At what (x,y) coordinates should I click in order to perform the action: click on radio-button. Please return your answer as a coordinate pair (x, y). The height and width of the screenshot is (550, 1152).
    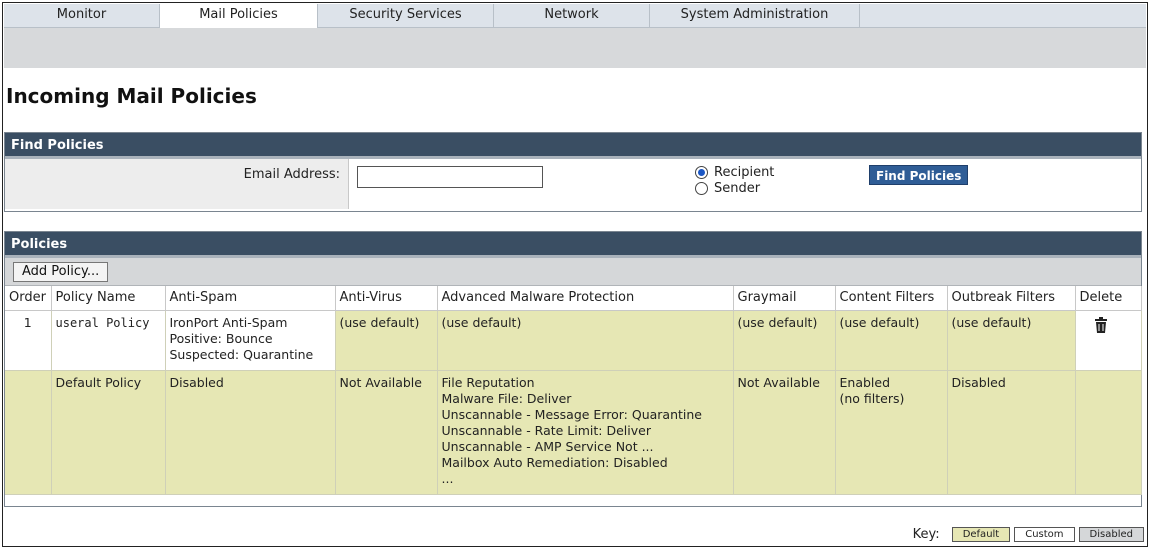
    Looking at the image, I should click on (701, 188).